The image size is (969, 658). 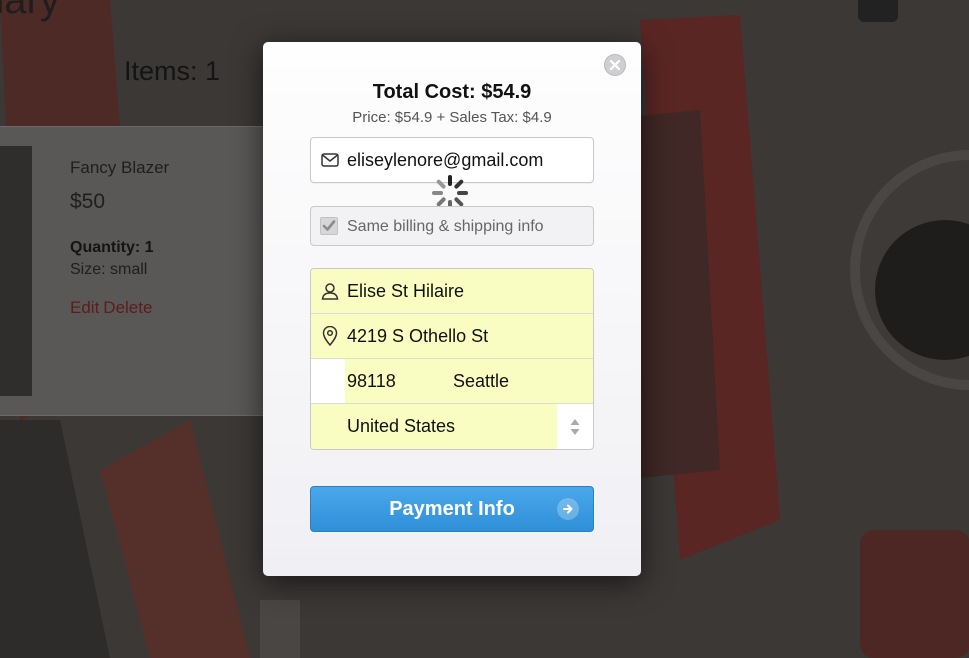 I want to click on same-info-checkbox, so click(x=329, y=226).